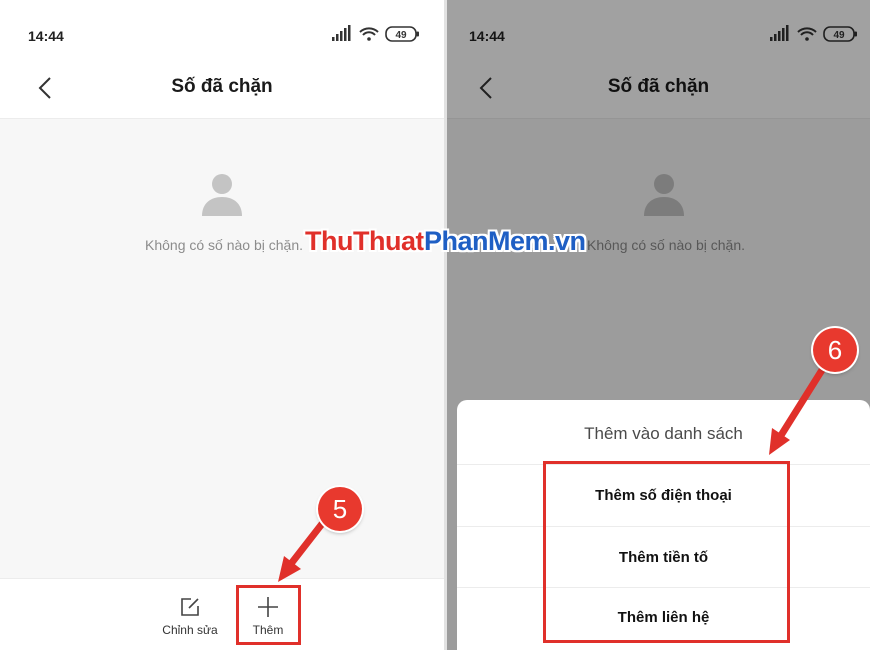 The width and height of the screenshot is (870, 650). I want to click on signal-icon, so click(341, 33).